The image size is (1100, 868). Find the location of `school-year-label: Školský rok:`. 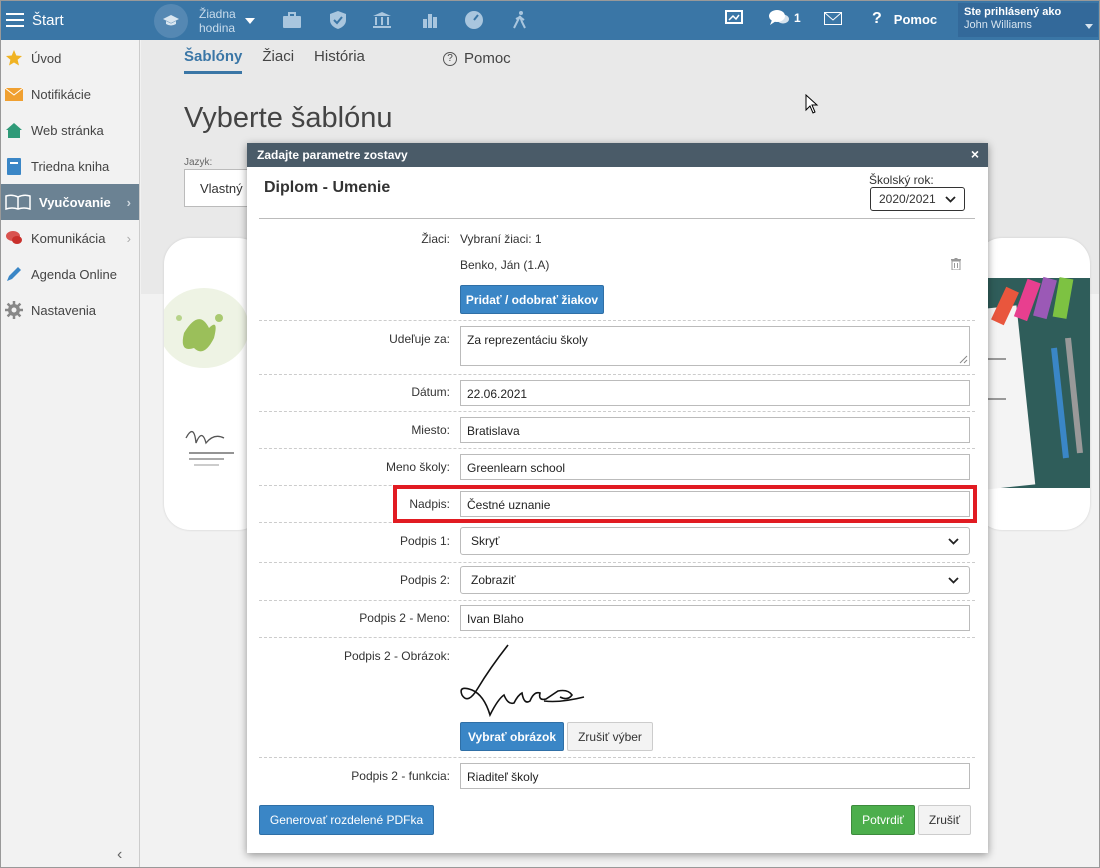

school-year-label: Školský rok: is located at coordinates (901, 180).